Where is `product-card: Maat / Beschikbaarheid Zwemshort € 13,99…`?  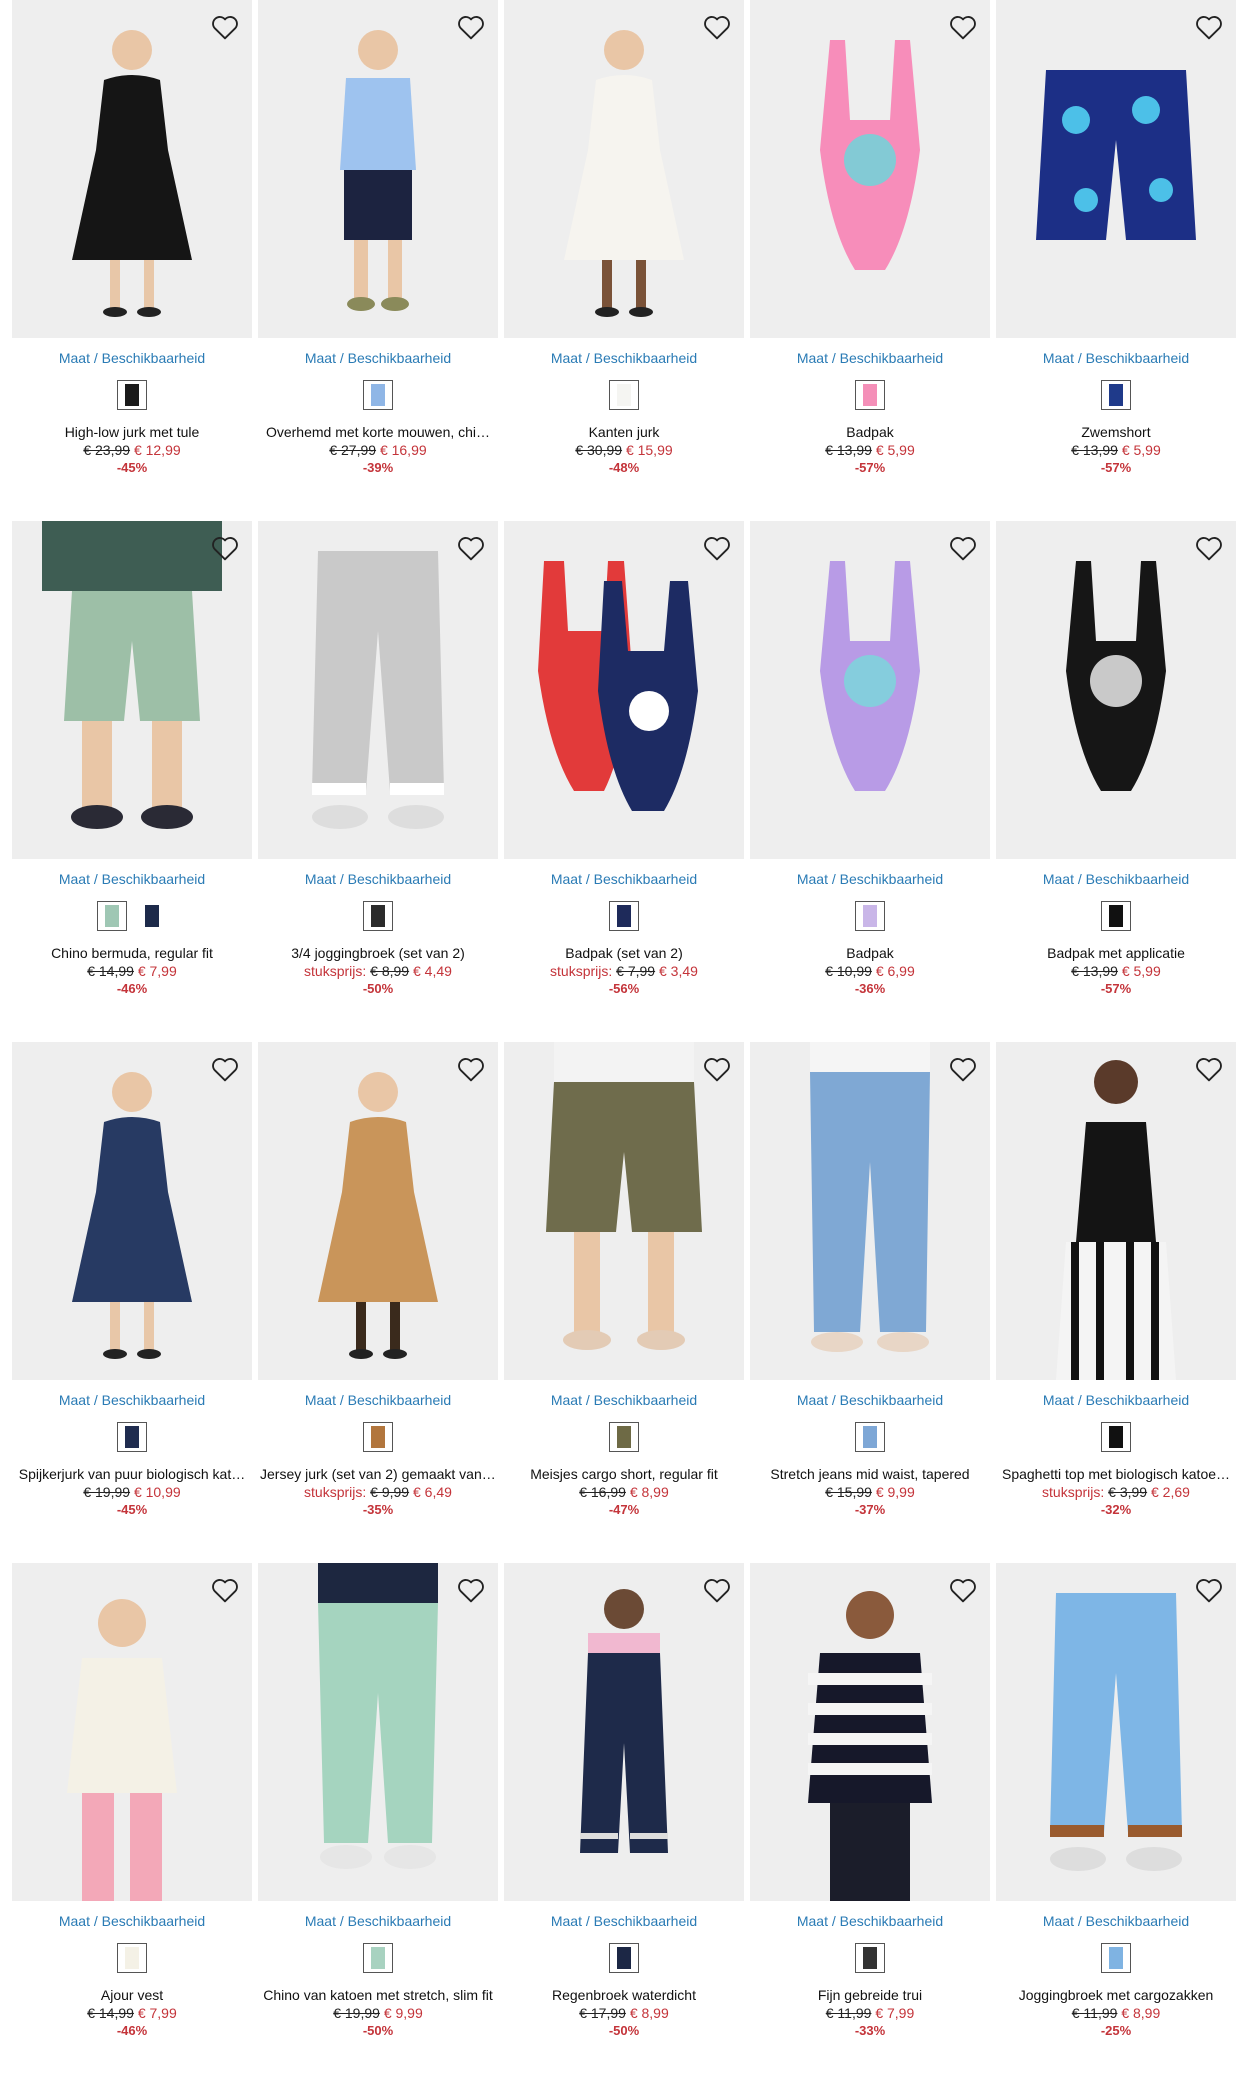
product-card: Maat / Beschikbaarheid Zwemshort € 13,99… is located at coordinates (1116, 260).